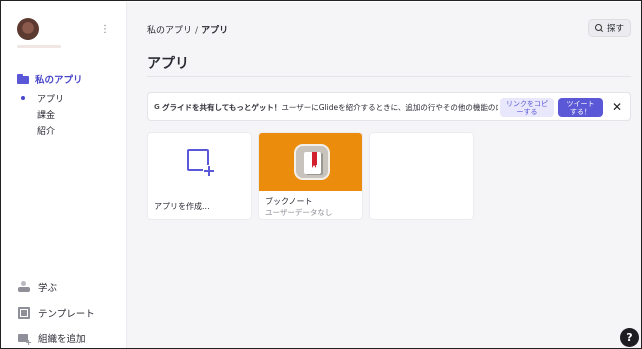 This screenshot has width=642, height=349. What do you see at coordinates (222, 107) in the screenshot?
I see `banner-bold-text: グライドを共有してもっとゲット！` at bounding box center [222, 107].